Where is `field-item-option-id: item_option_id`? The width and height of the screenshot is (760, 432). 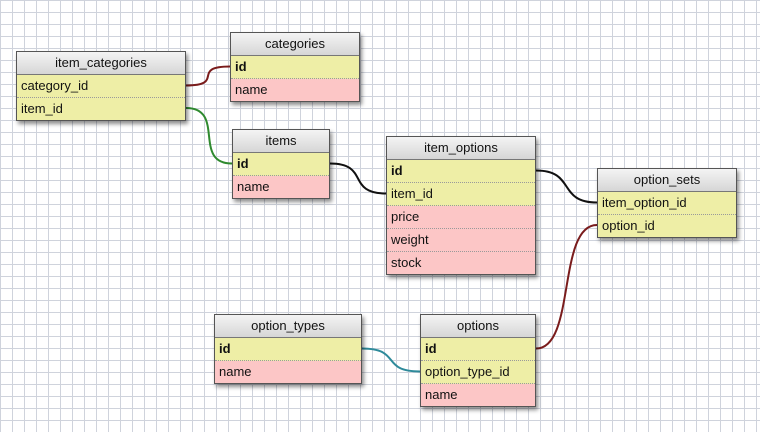
field-item-option-id: item_option_id is located at coordinates (667, 203).